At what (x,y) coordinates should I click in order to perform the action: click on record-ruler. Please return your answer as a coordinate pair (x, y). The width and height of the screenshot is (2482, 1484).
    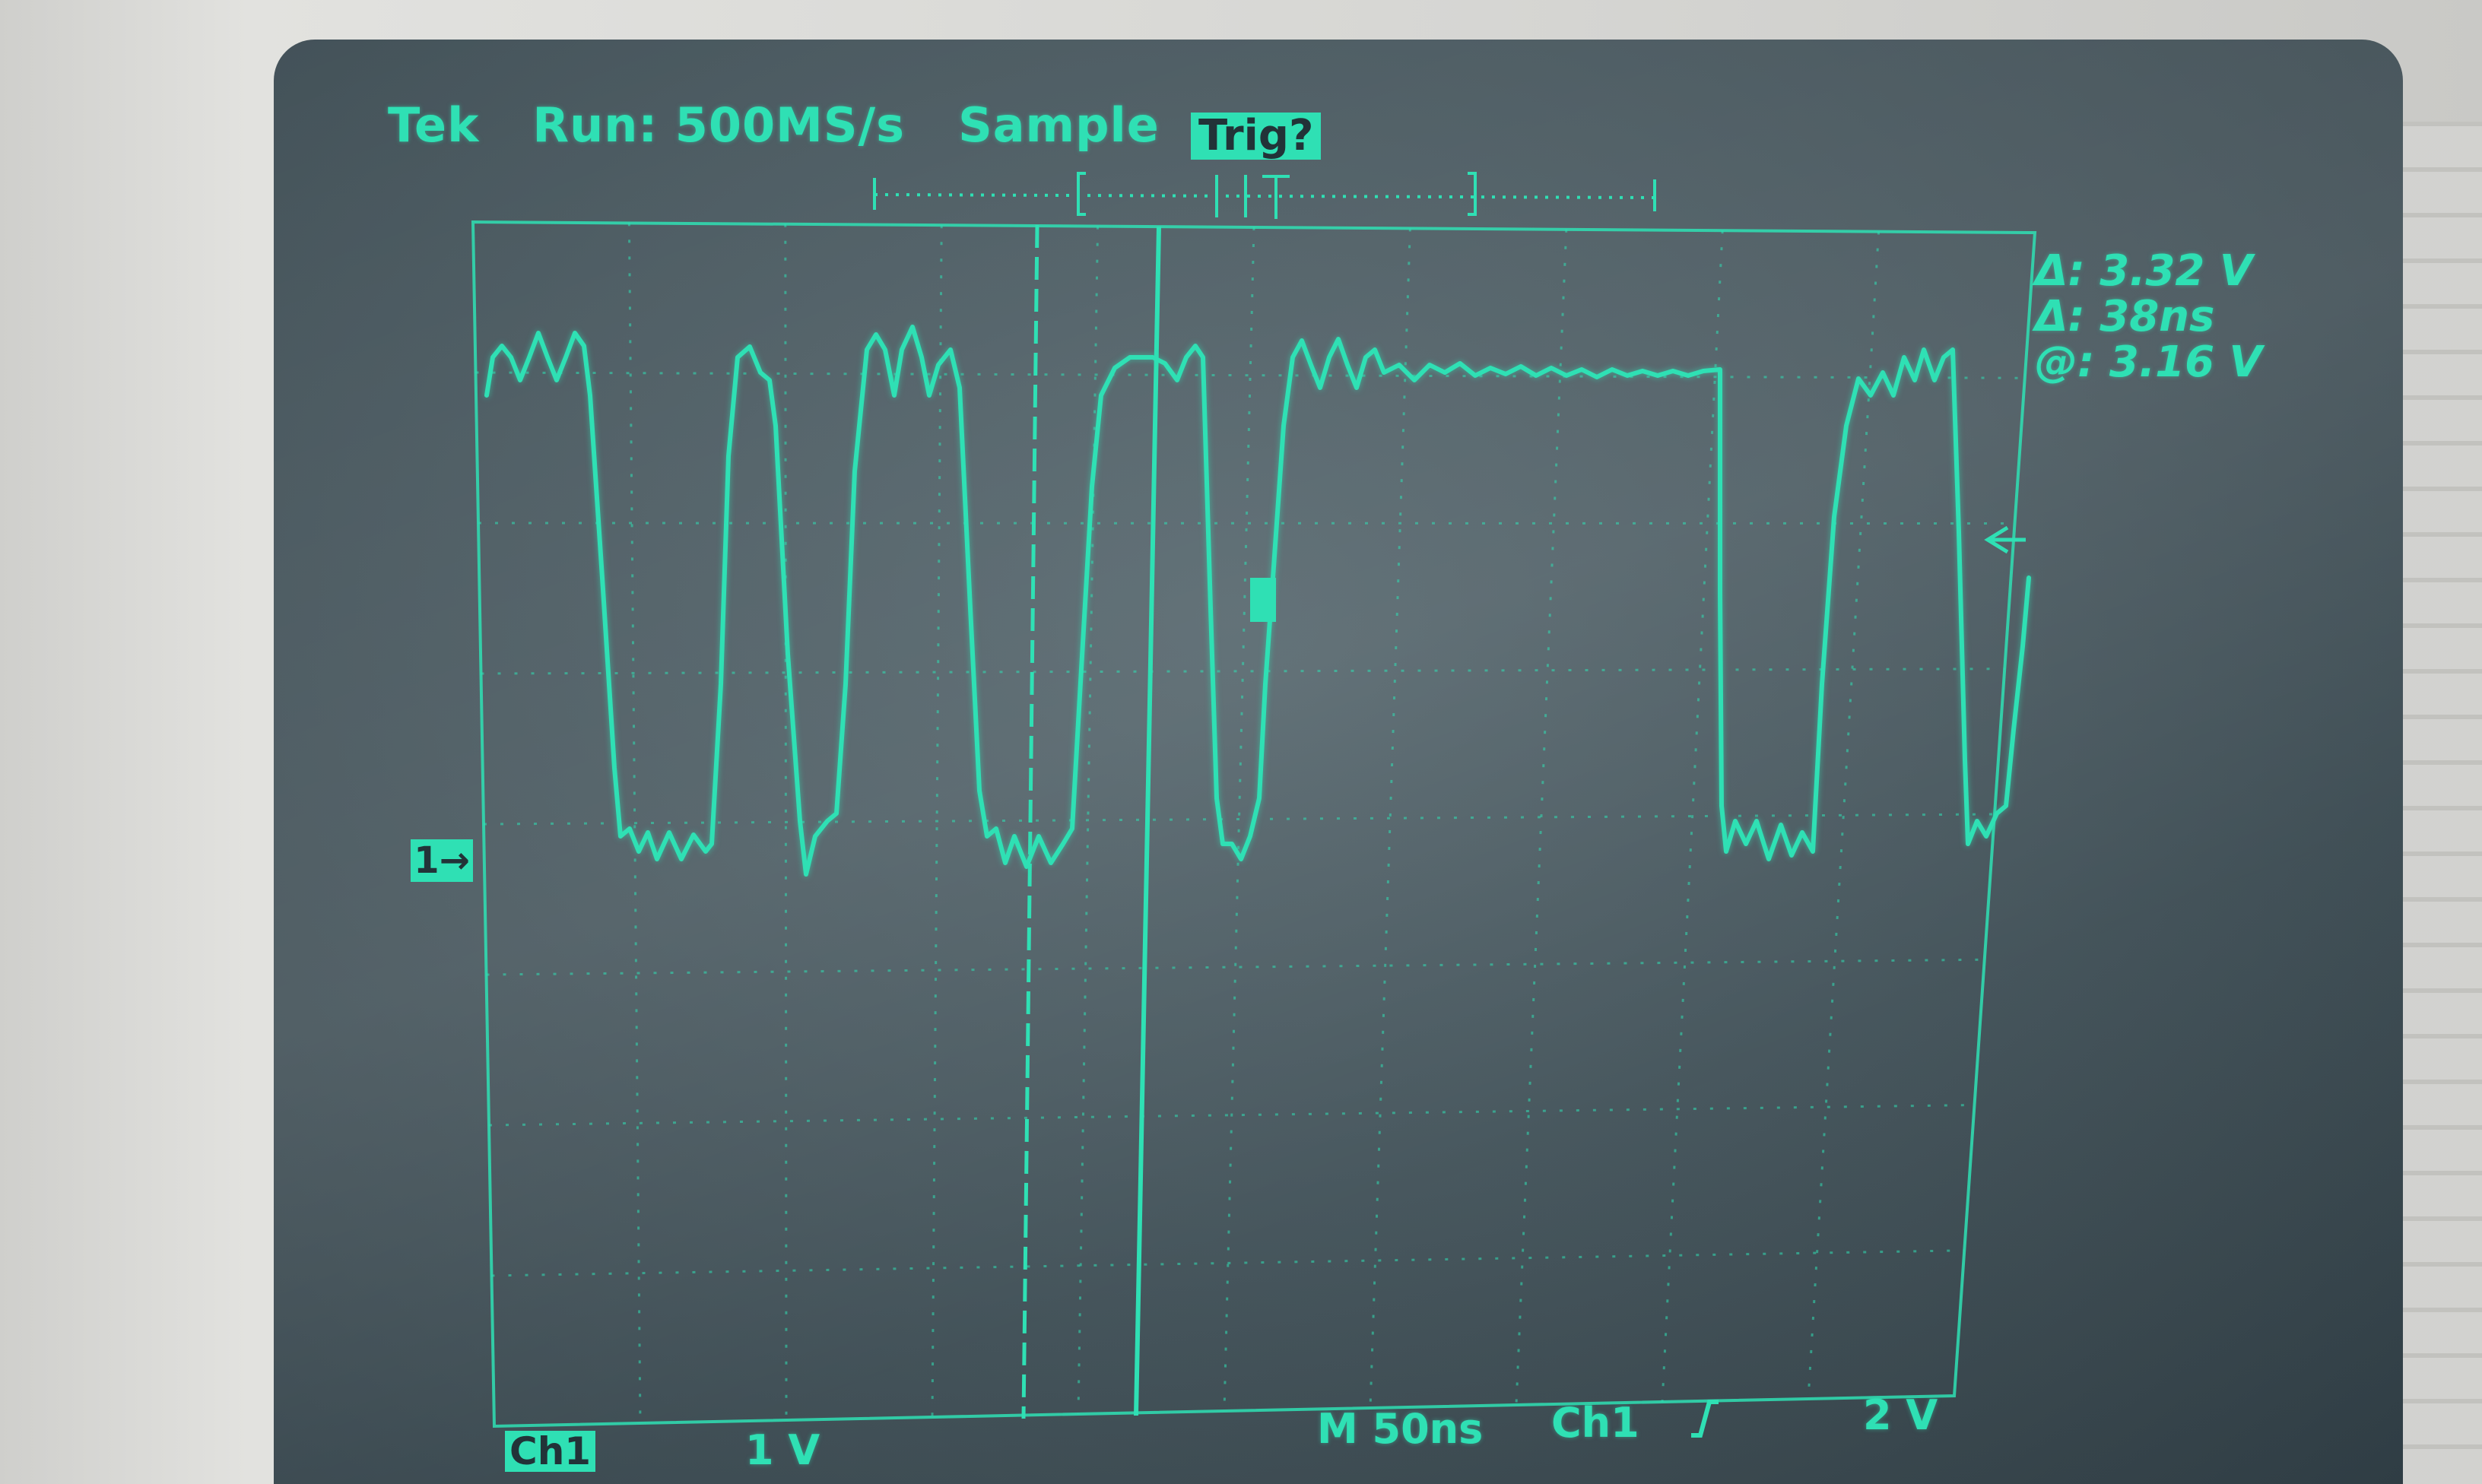
    Looking at the image, I should click on (1264, 195).